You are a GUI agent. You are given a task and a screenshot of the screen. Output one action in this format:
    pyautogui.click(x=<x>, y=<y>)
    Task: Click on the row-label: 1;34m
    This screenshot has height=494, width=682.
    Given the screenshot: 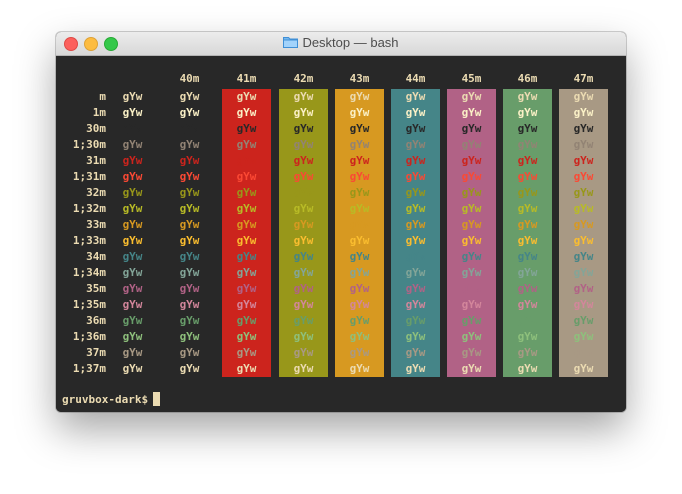 What is the action you would take?
    pyautogui.click(x=89, y=272)
    